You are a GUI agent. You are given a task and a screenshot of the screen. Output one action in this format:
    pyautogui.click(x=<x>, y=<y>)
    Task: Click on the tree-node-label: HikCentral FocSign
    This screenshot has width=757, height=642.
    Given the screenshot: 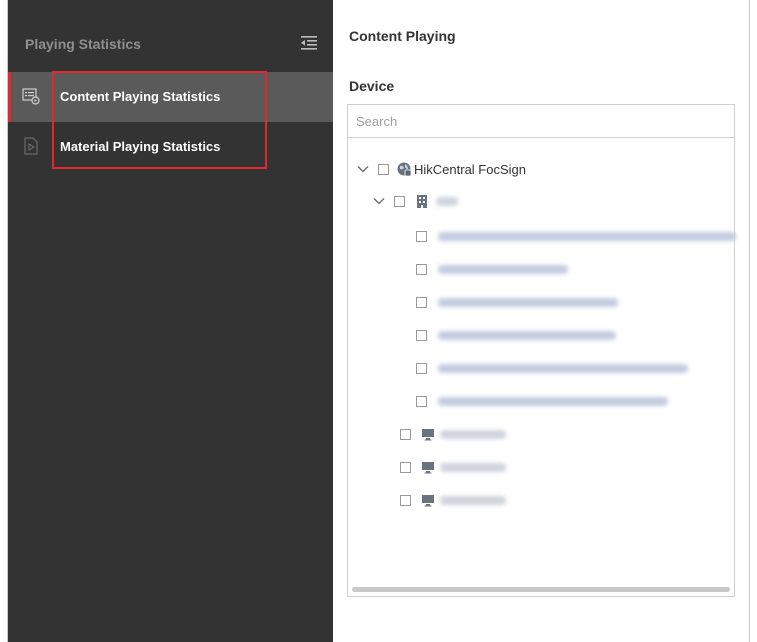 What is the action you would take?
    pyautogui.click(x=470, y=169)
    